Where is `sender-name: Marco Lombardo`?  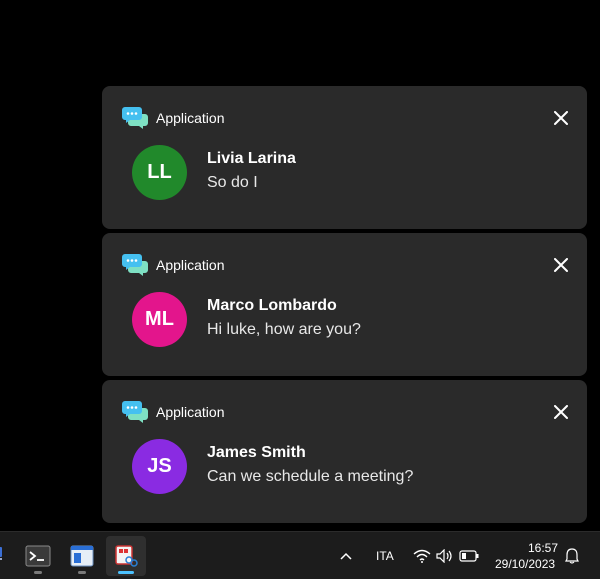
sender-name: Marco Lombardo is located at coordinates (272, 305).